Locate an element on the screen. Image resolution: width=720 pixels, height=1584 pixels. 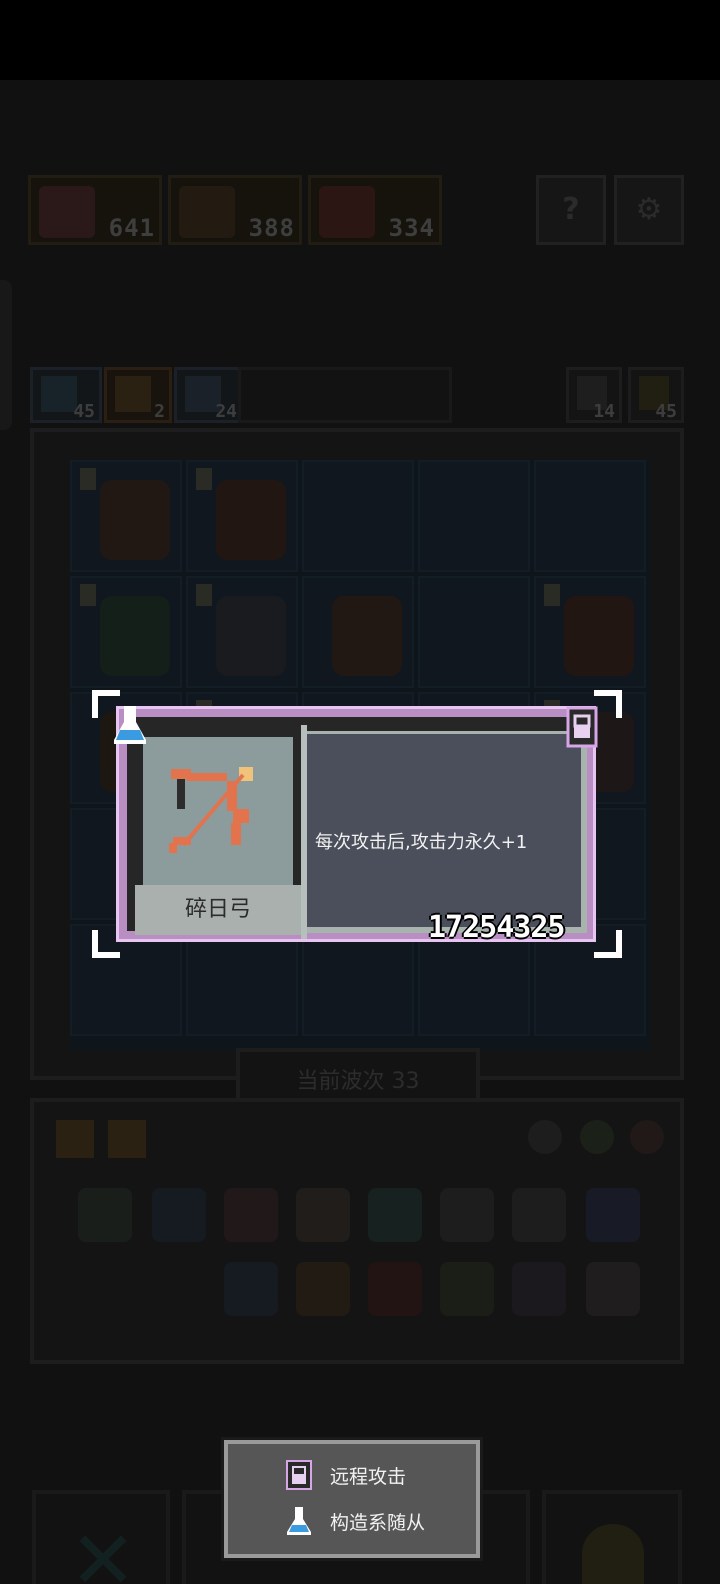
backpack-item-icon is located at coordinates (105, 1215).